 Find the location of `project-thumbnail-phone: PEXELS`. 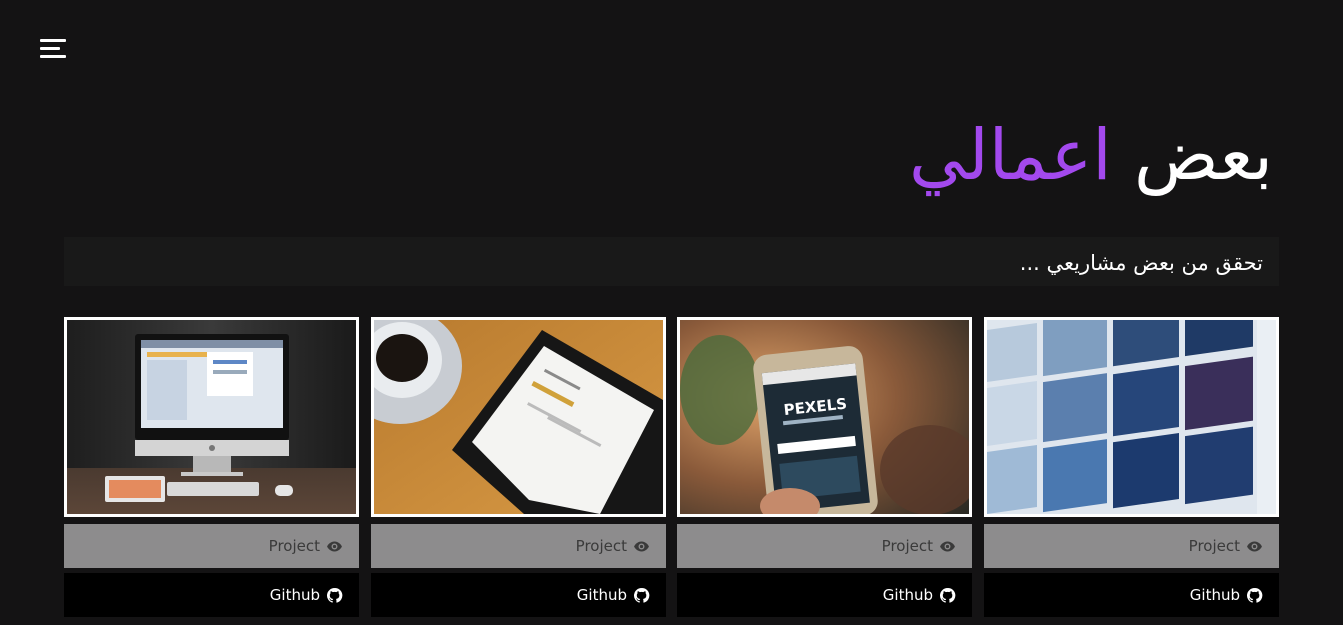

project-thumbnail-phone: PEXELS is located at coordinates (824, 417).